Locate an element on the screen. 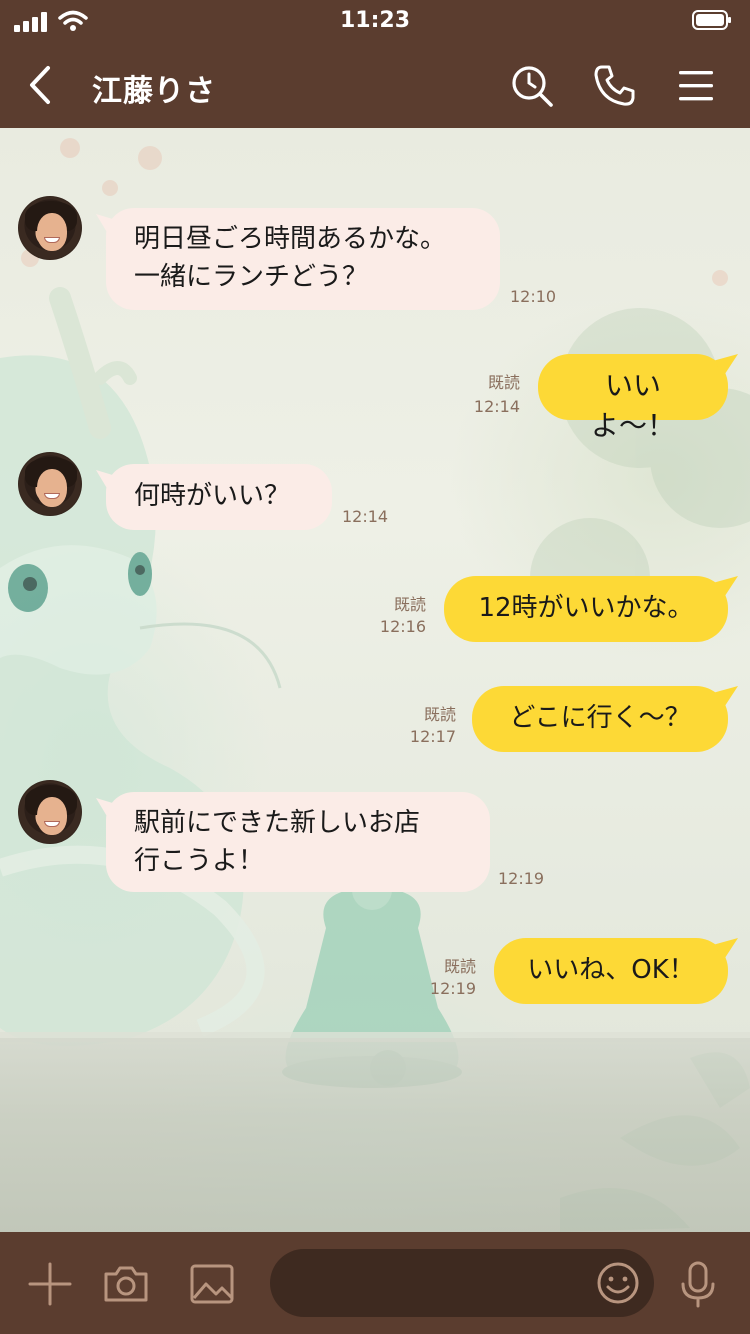 The width and height of the screenshot is (750, 1334). message-bubble-outgoing: いいよ〜！ is located at coordinates (633, 398).